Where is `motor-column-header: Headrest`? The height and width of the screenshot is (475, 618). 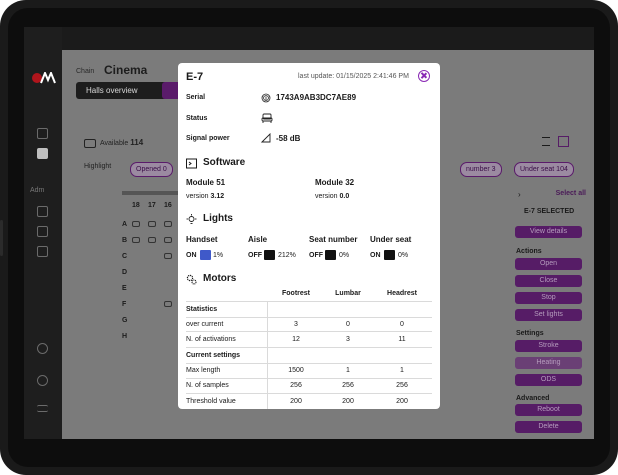
motor-column-header: Headrest is located at coordinates (402, 293).